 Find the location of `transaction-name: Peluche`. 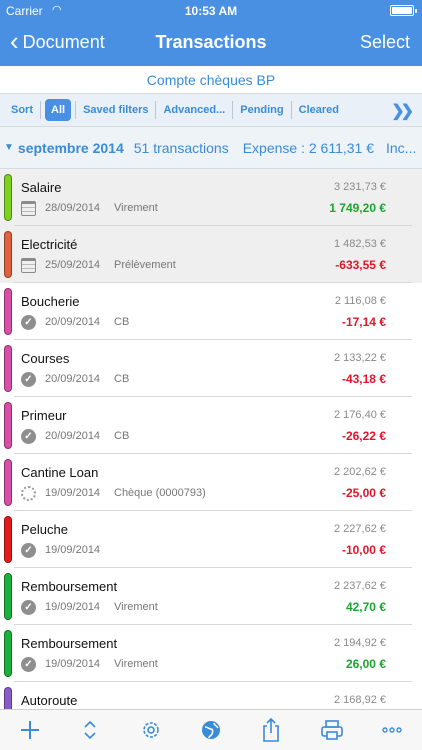

transaction-name: Peluche is located at coordinates (44, 529).